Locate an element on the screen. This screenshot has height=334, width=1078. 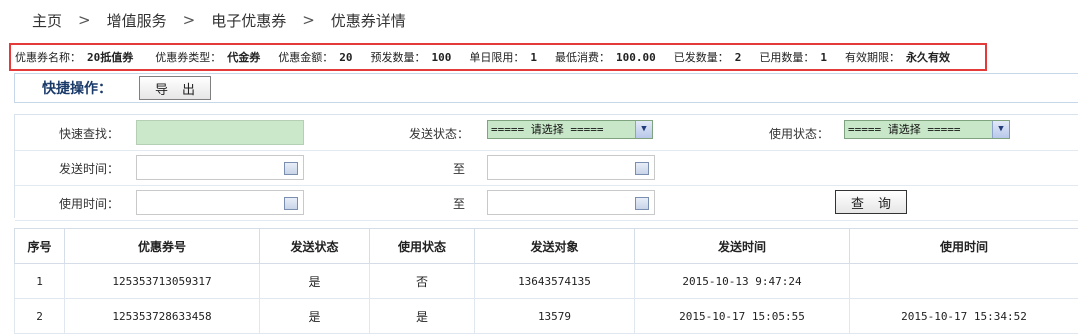
filter-row-3: 使用时间： 至 查询 is located at coordinates (546, 203).